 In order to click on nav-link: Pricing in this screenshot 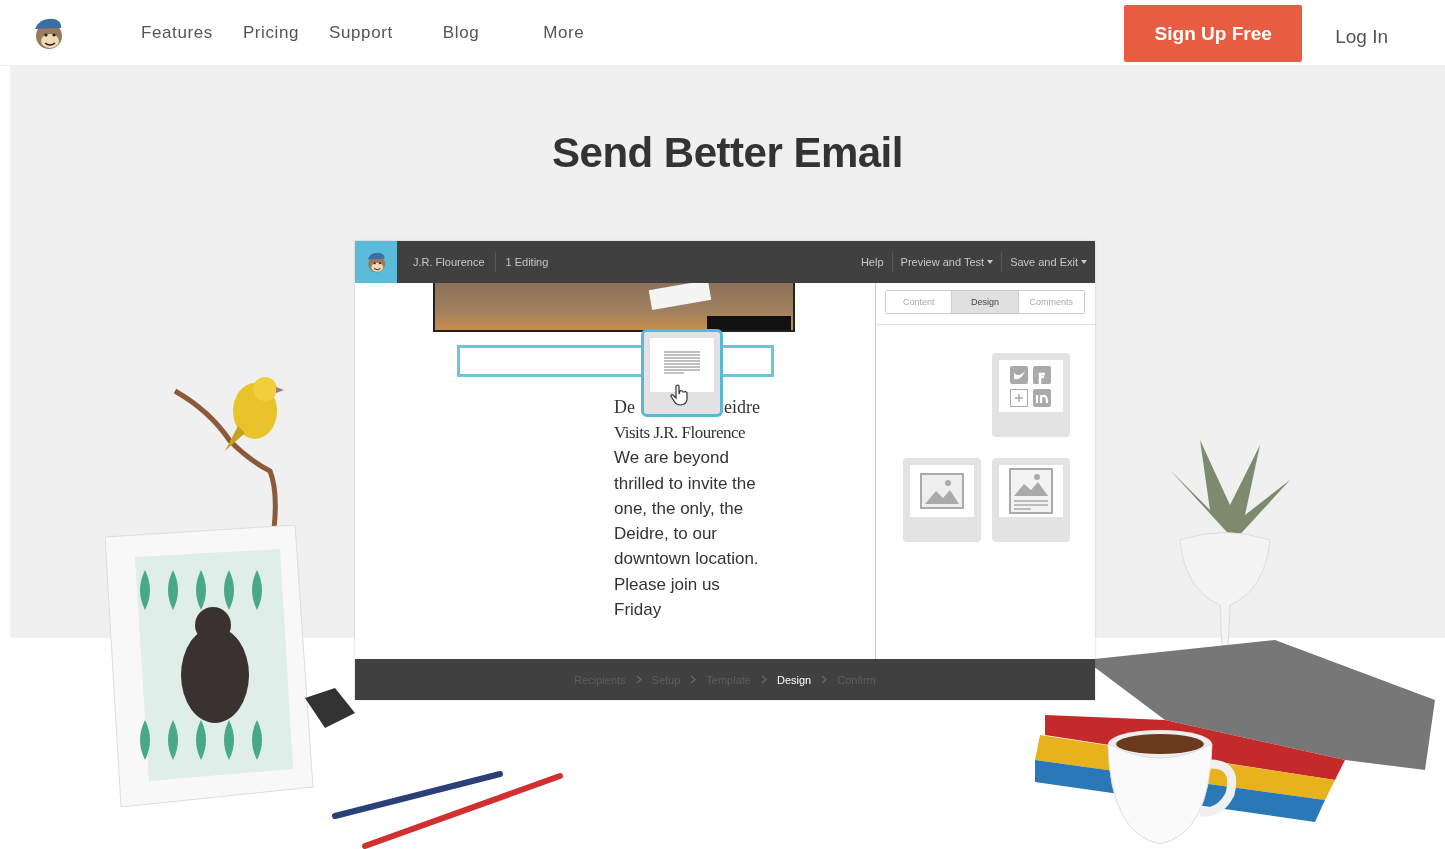, I will do `click(271, 32)`.